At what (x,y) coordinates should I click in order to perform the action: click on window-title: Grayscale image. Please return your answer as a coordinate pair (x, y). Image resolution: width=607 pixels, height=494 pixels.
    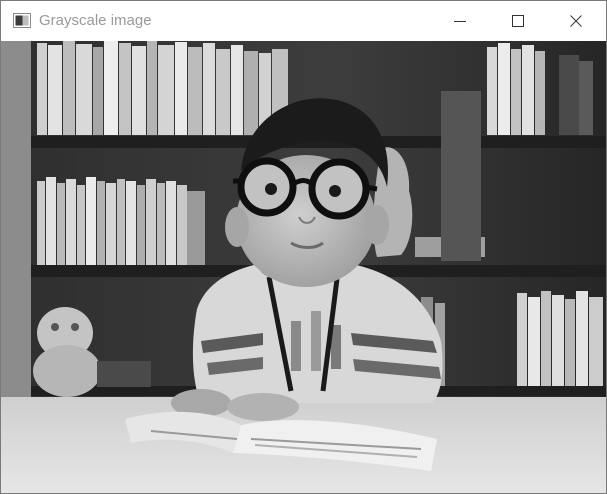
    Looking at the image, I should click on (95, 20).